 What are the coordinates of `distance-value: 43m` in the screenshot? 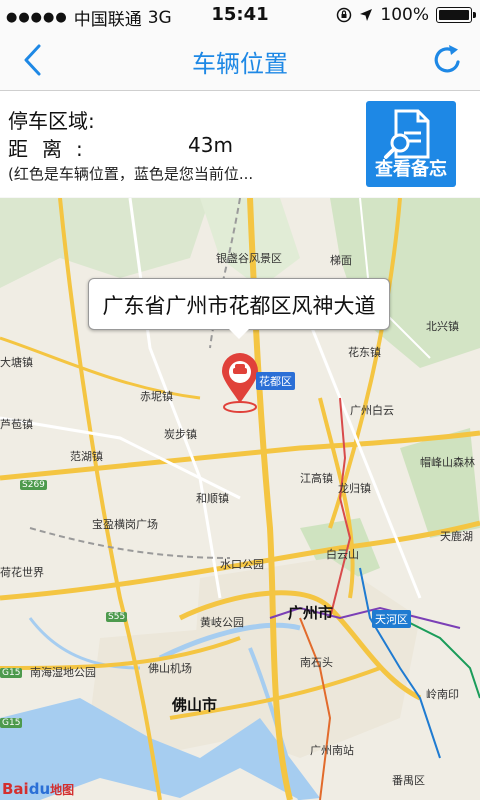 It's located at (210, 145).